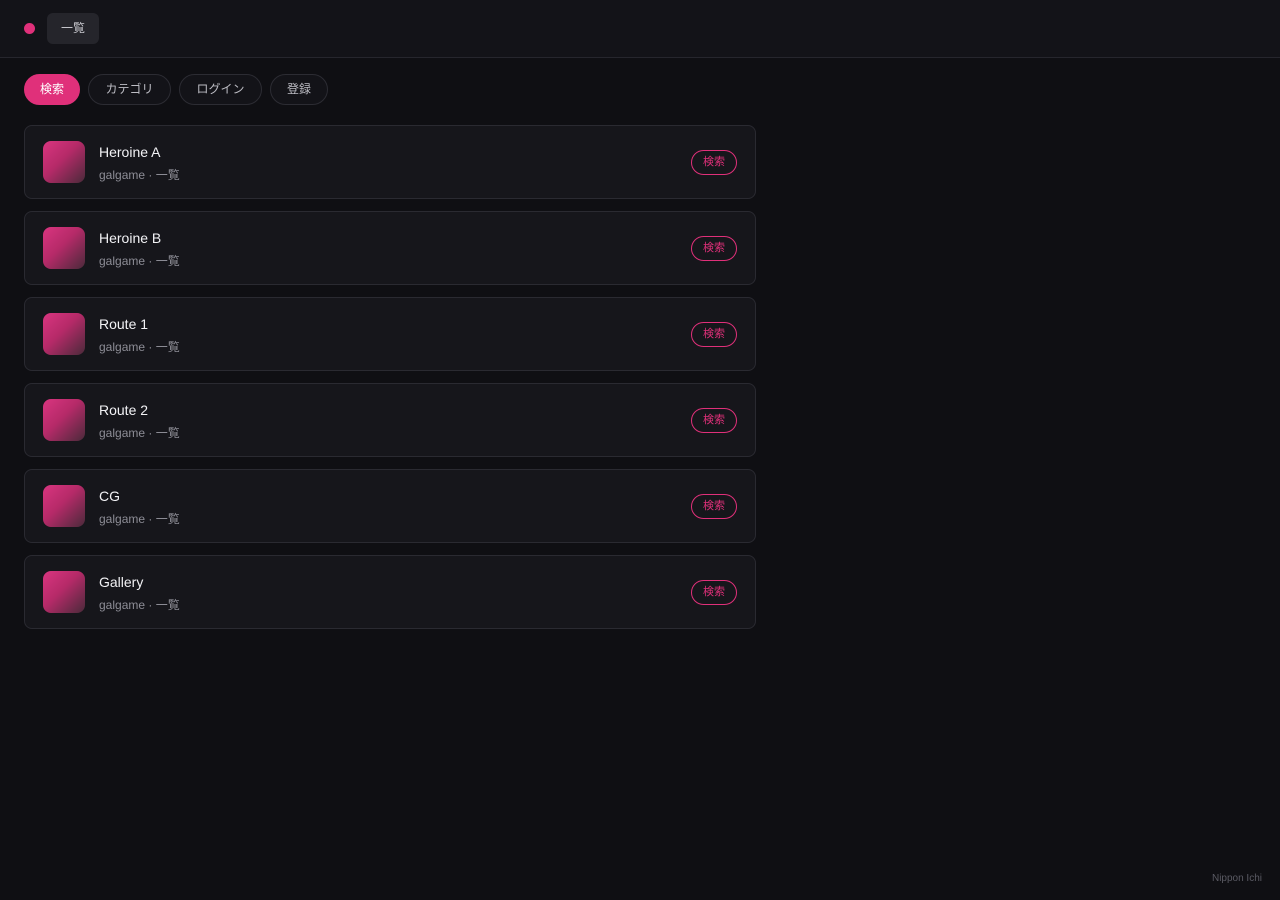  I want to click on filter-chip-register: 登録, so click(299, 89).